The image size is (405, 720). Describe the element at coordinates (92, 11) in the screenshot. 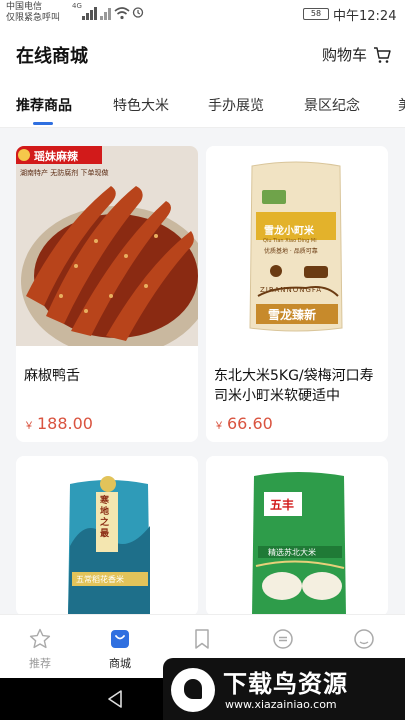

I see `signal-icon: 4G` at that location.